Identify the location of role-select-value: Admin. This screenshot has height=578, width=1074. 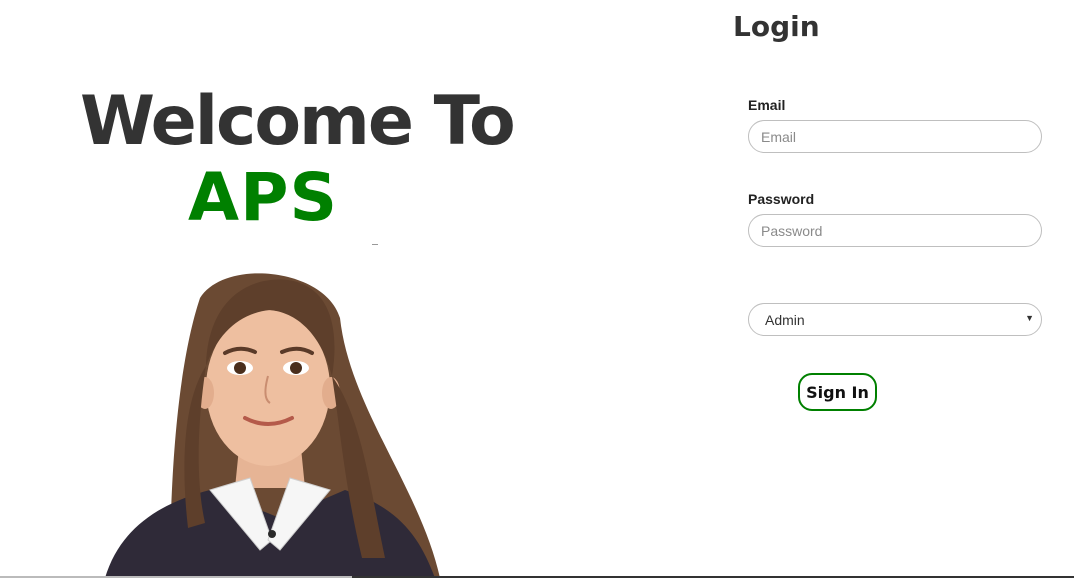
(785, 320).